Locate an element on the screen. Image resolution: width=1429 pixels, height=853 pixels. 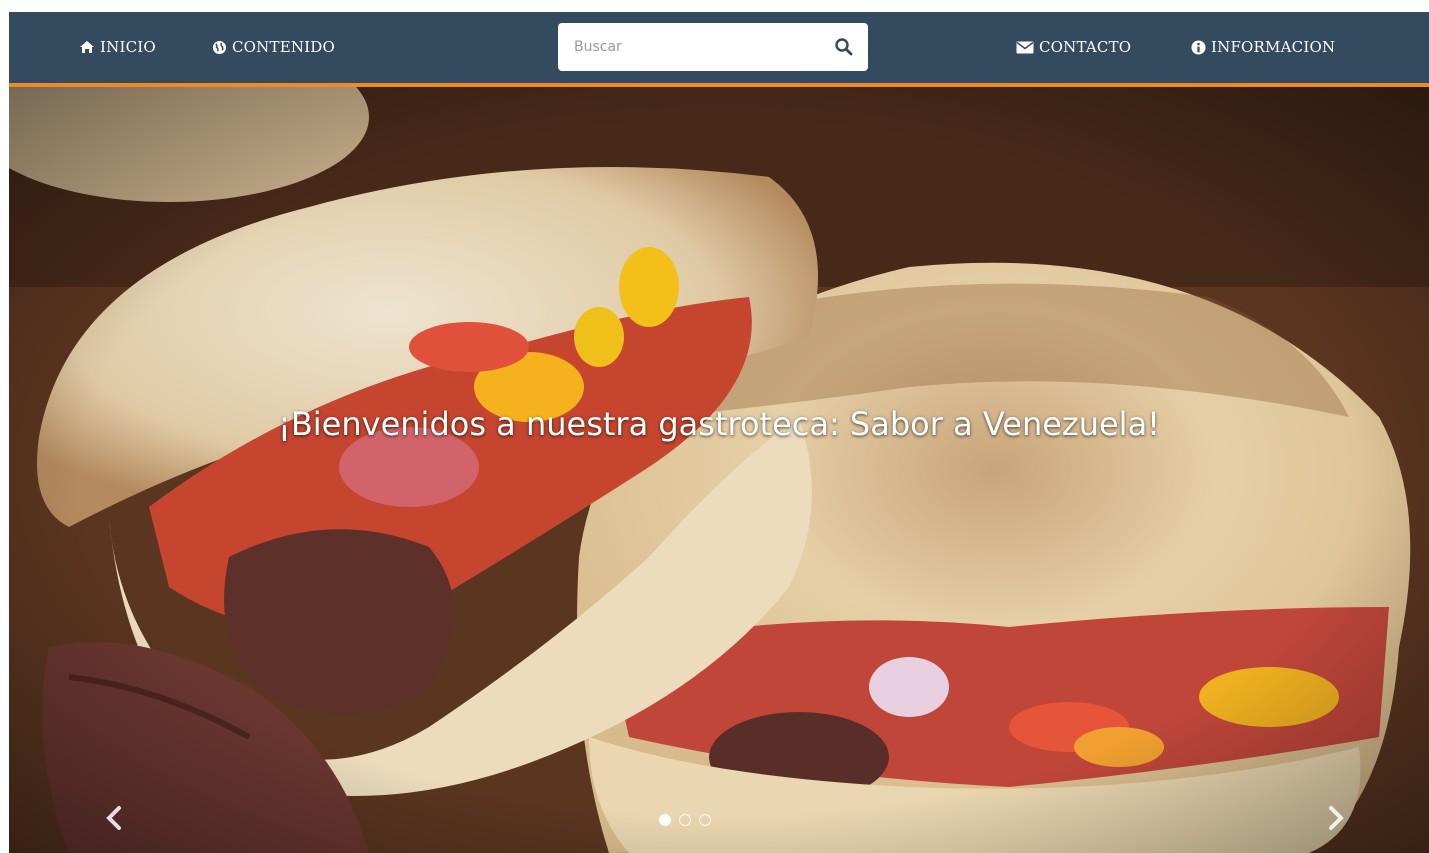
search-box is located at coordinates (713, 47).